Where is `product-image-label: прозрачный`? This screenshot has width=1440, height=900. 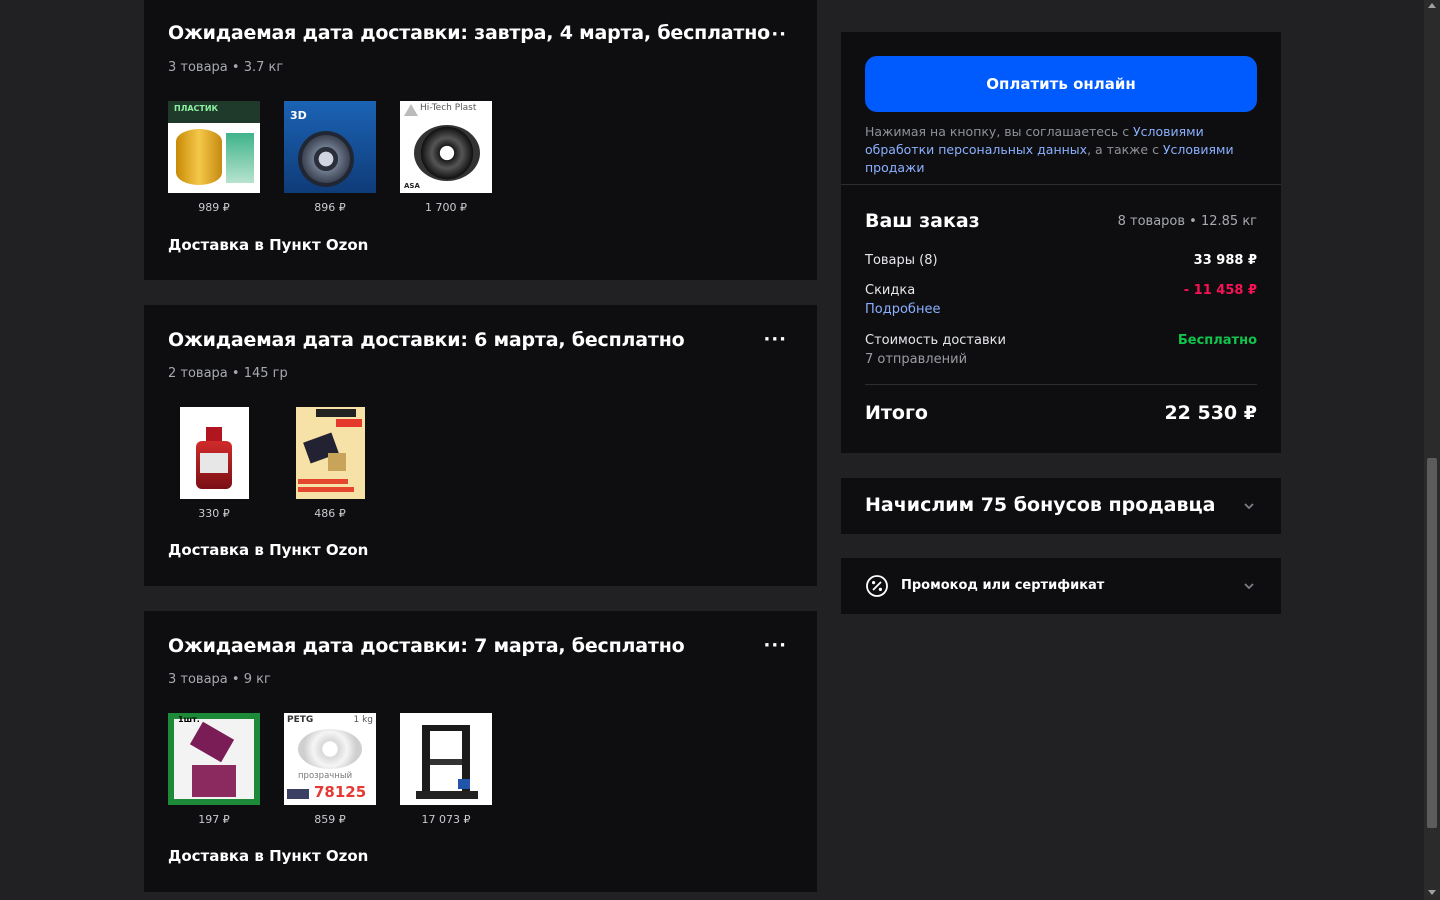 product-image-label: прозрачный is located at coordinates (325, 776).